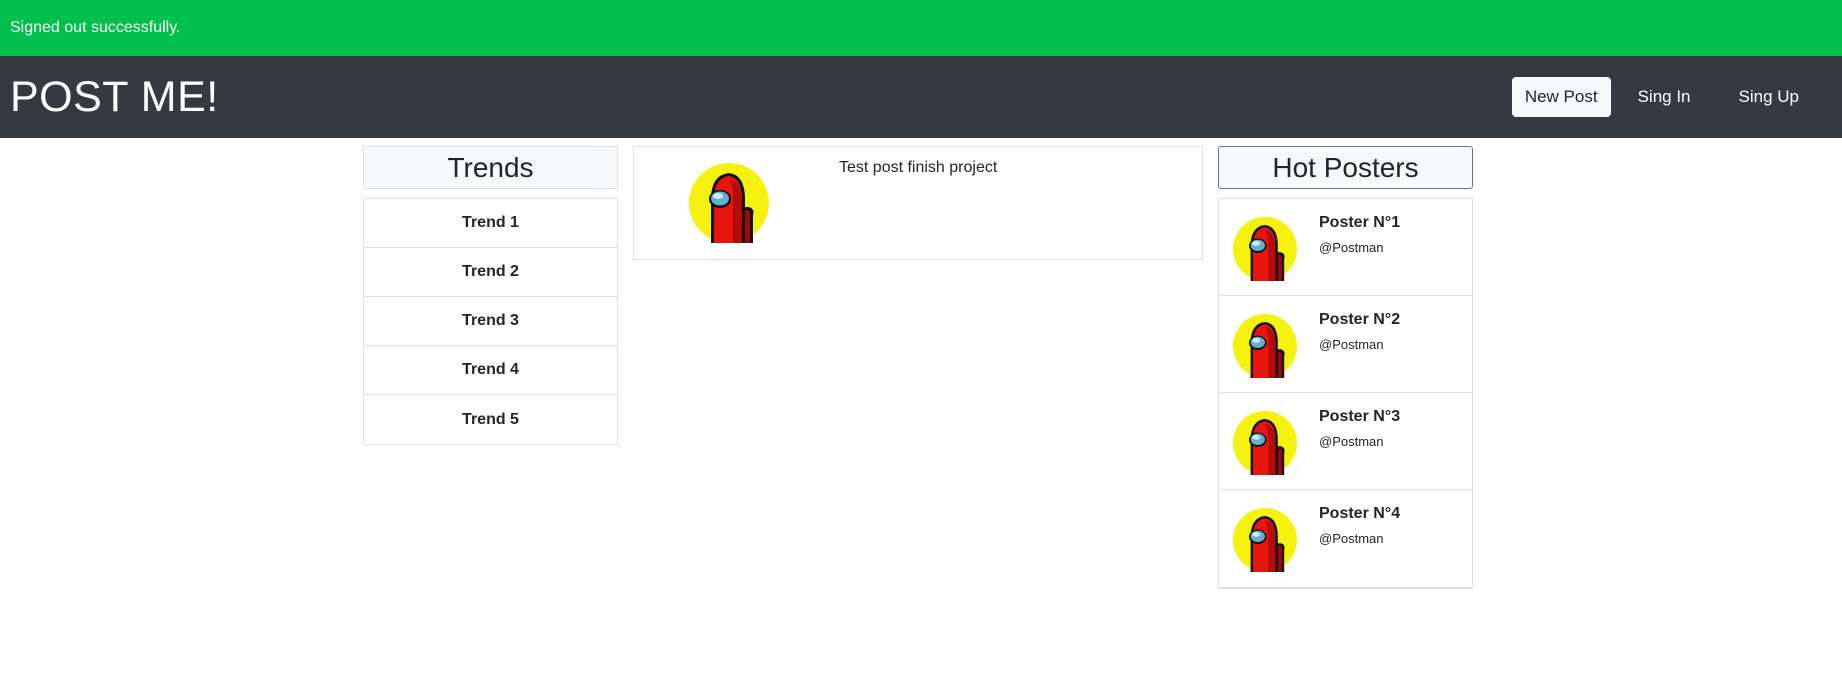 The image size is (1842, 680). What do you see at coordinates (1360, 513) in the screenshot?
I see `poster-name: Poster N°4` at bounding box center [1360, 513].